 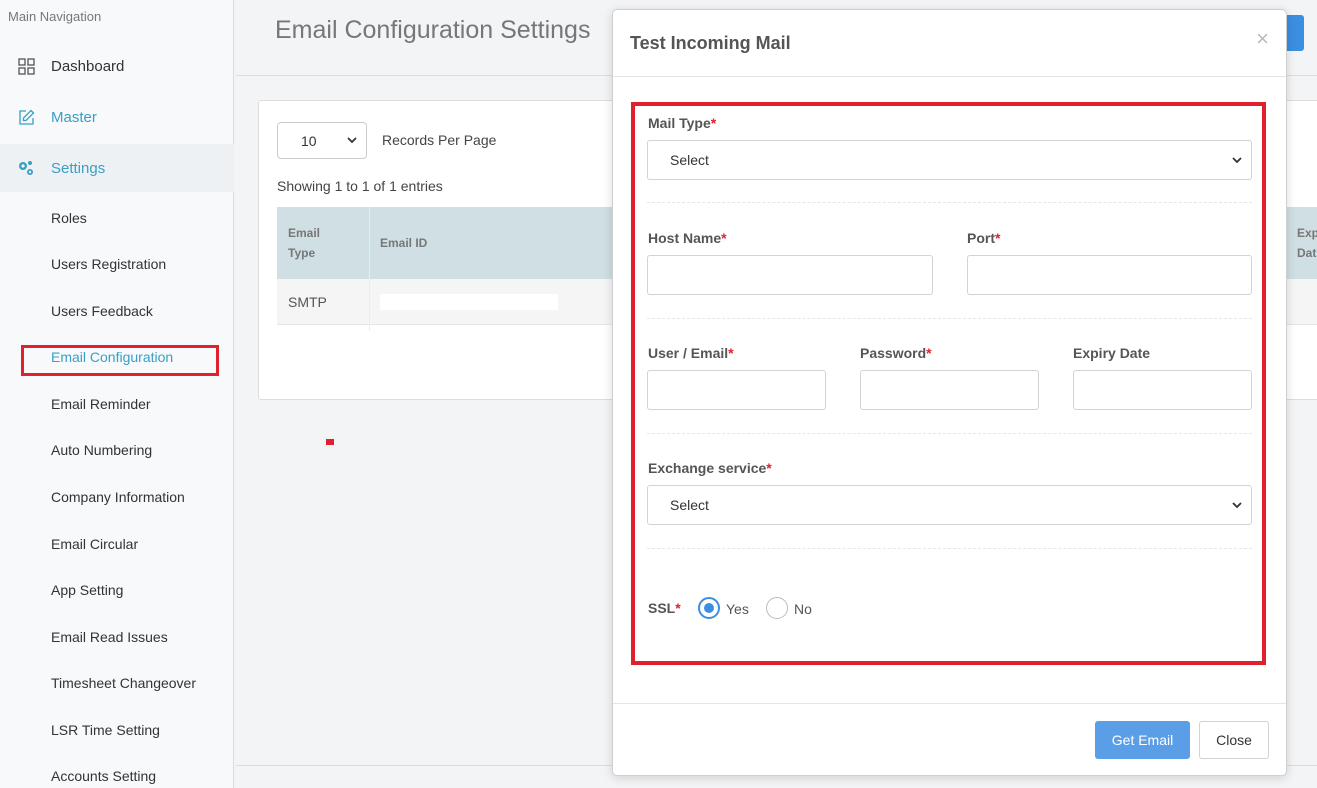 What do you see at coordinates (323, 243) in the screenshot?
I see `column-header-email-type: Email Type` at bounding box center [323, 243].